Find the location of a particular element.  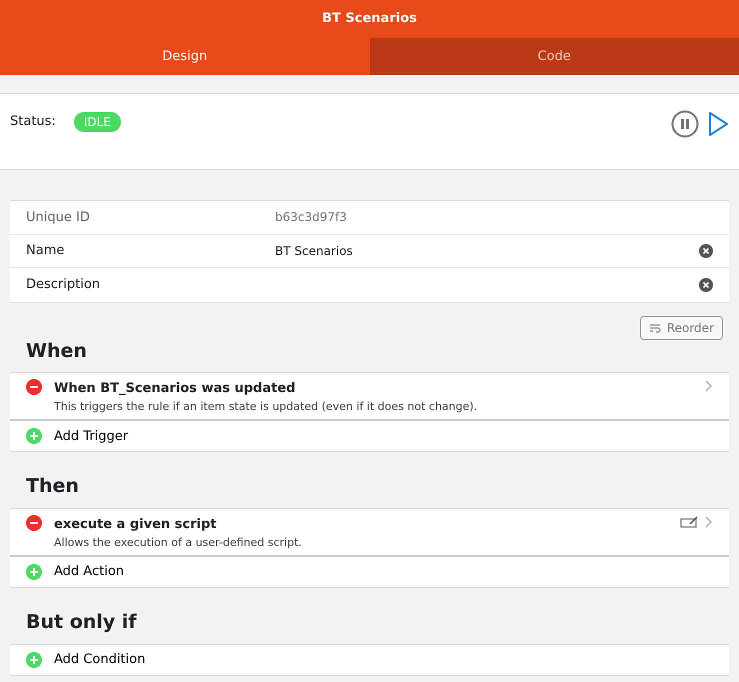

module-description: This triggers the rule if an item state is updated (even if it does not change). is located at coordinates (266, 406).